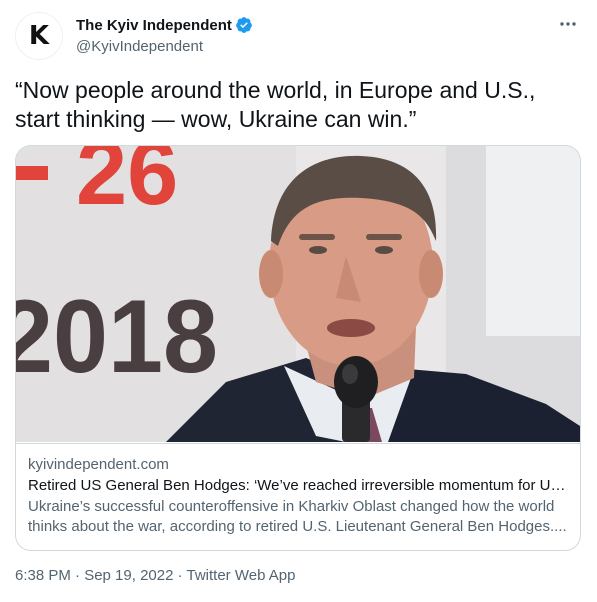 This screenshot has width=597, height=602. Describe the element at coordinates (298, 36) in the screenshot. I see `tweet-header: K The Kyiv Independent @KyivIndependent` at that location.